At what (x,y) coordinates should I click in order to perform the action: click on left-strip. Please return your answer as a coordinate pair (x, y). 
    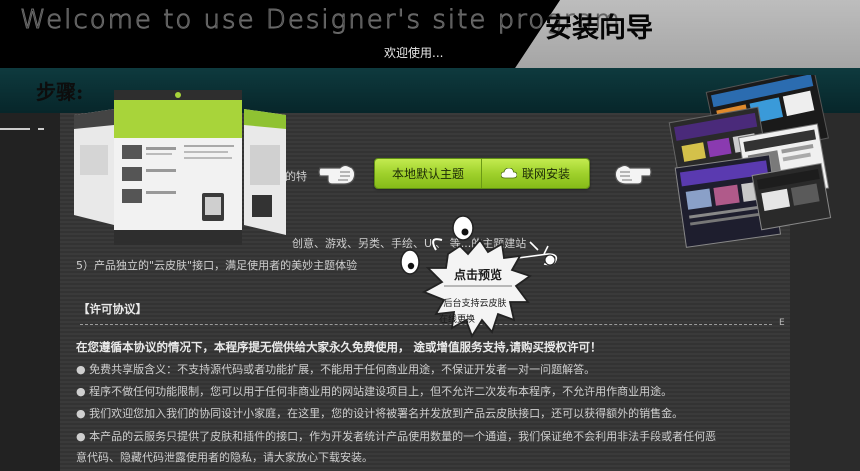
    Looking at the image, I should click on (30, 292).